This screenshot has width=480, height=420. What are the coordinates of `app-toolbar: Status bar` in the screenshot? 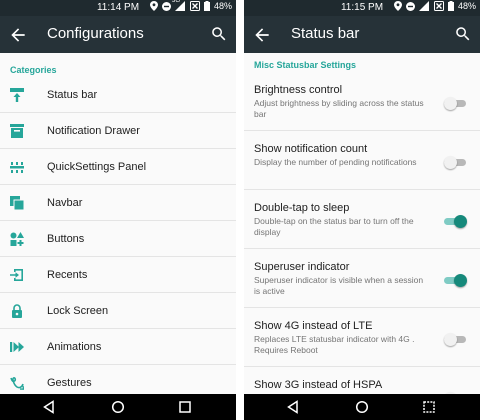 It's located at (362, 34).